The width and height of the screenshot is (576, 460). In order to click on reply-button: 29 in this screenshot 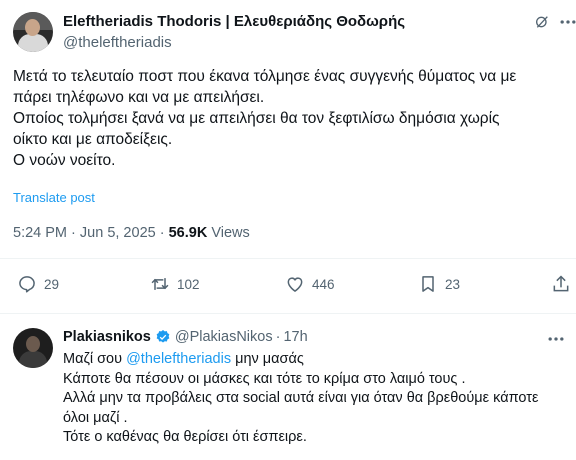, I will do `click(38, 284)`.